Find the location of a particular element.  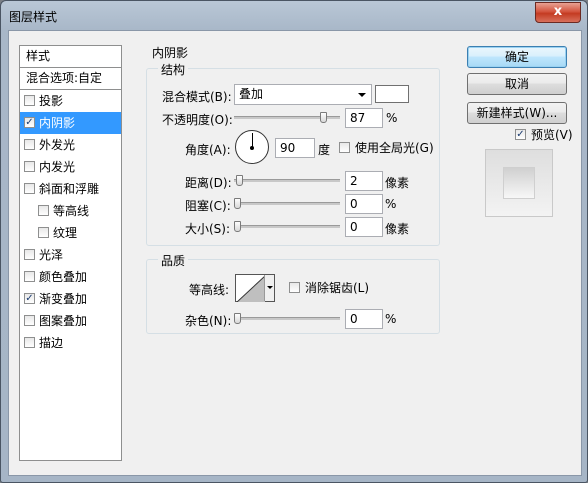

angle-unit: 度 is located at coordinates (324, 150).